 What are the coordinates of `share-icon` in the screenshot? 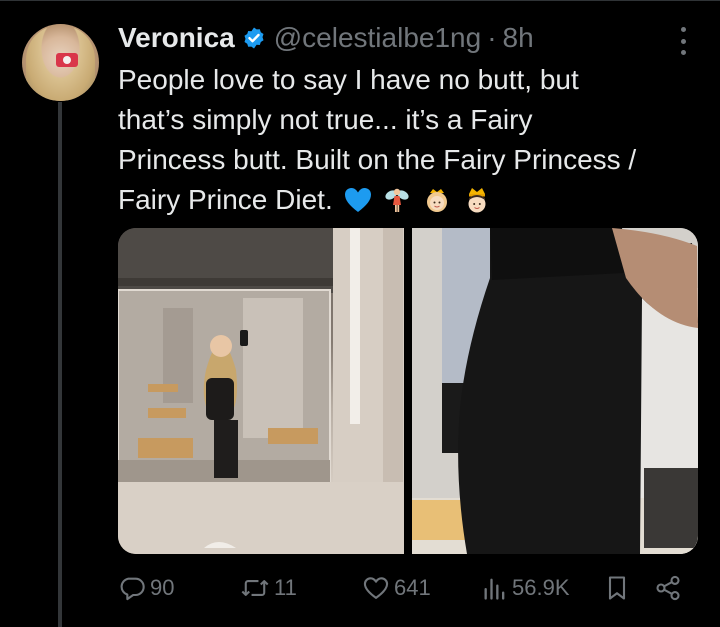 It's located at (668, 588).